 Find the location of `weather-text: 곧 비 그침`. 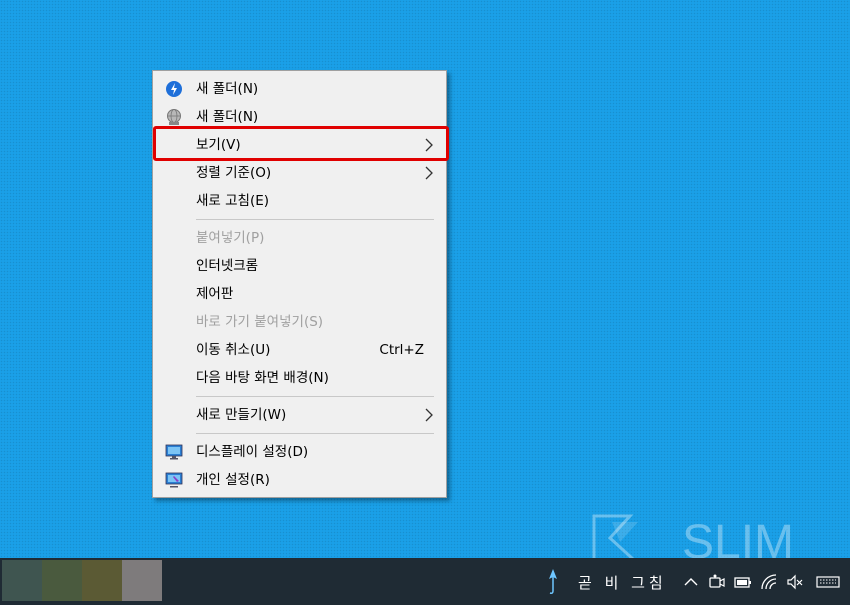

weather-text: 곧 비 그침 is located at coordinates (622, 582).